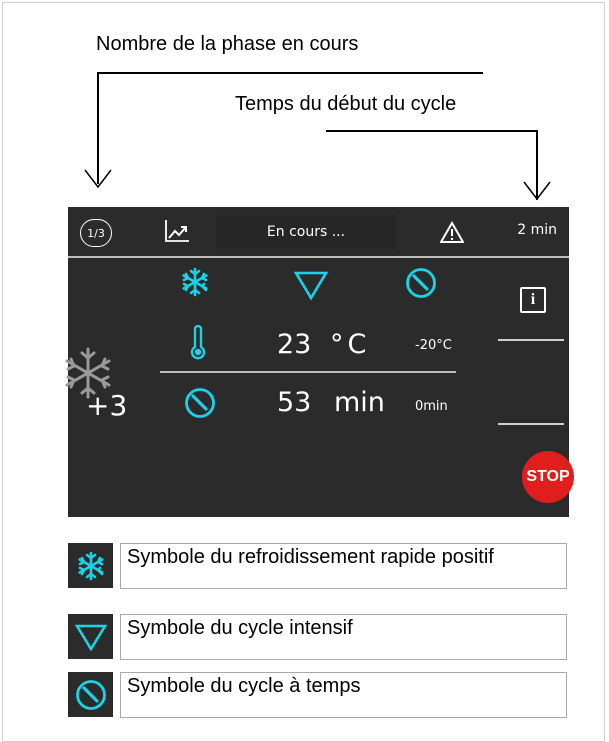  What do you see at coordinates (290, 73) in the screenshot?
I see `phase-callout-line-h` at bounding box center [290, 73].